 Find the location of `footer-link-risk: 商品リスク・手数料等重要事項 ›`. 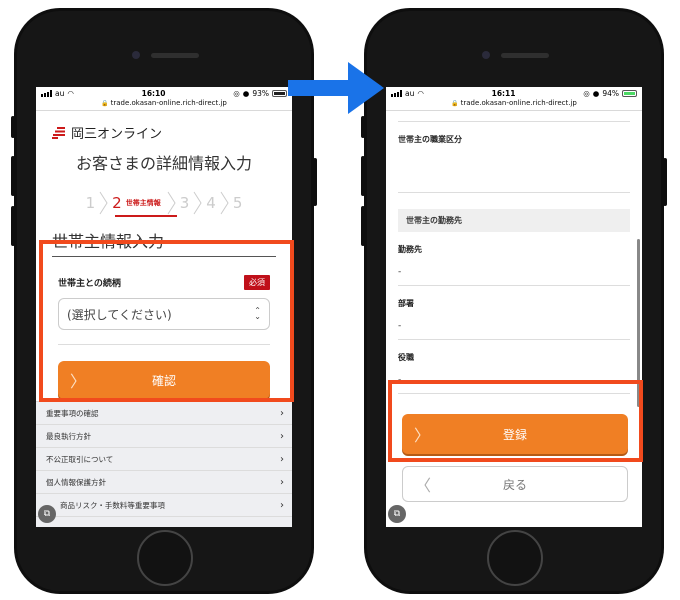

footer-link-risk: 商品リスク・手数料等重要事項 › is located at coordinates (164, 505).